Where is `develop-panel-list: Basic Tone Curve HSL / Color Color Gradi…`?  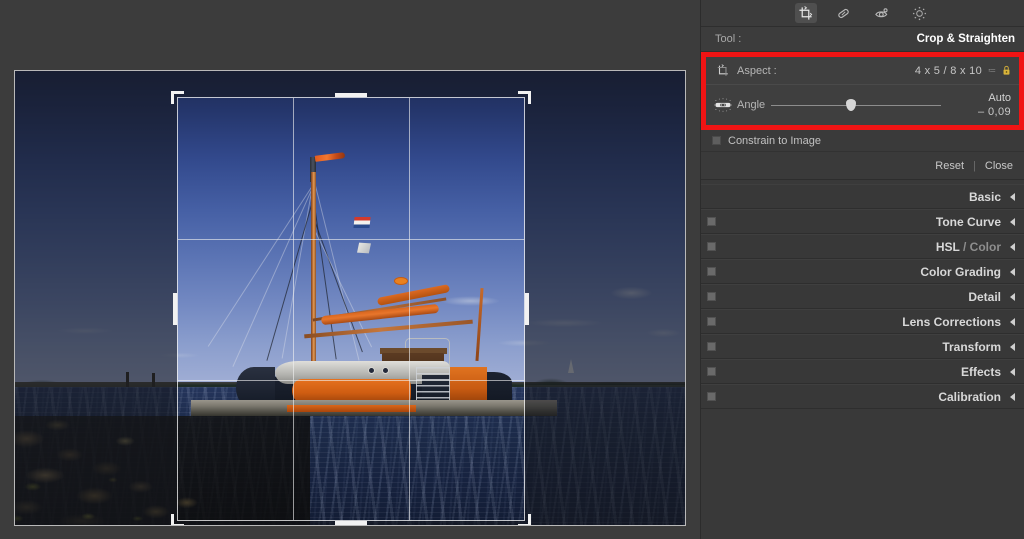
develop-panel-list: Basic Tone Curve HSL / Color Color Gradi… is located at coordinates (862, 296).